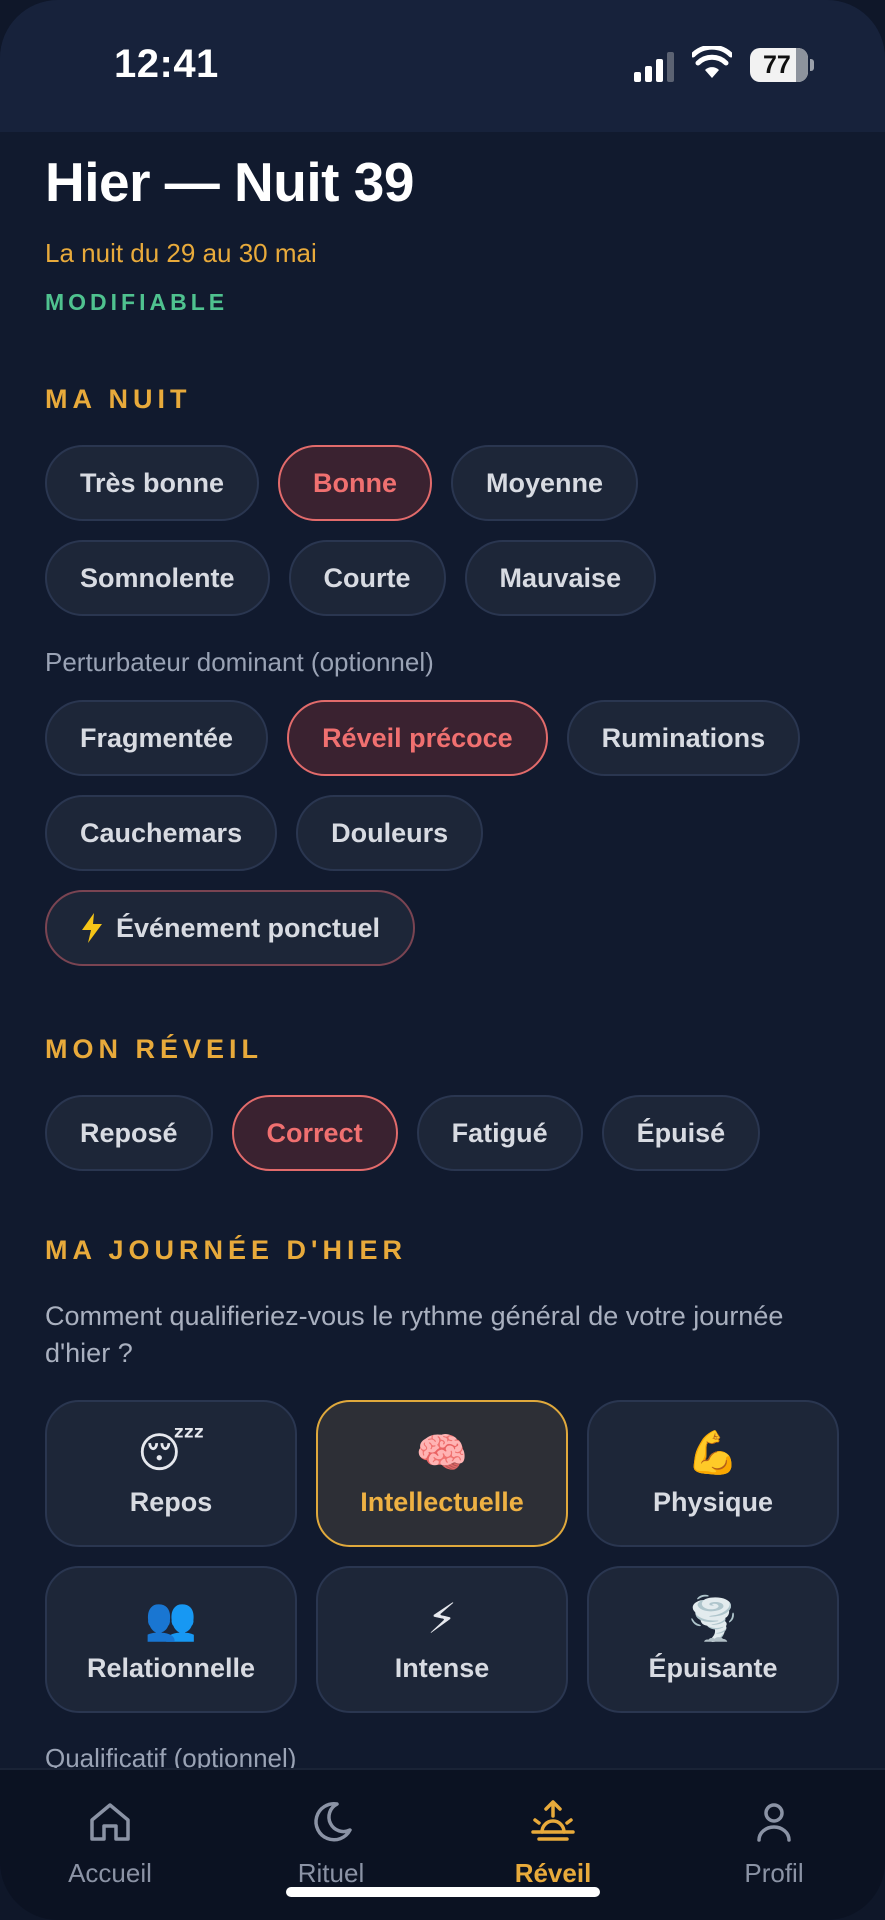 Image resolution: width=885 pixels, height=1920 pixels. Describe the element at coordinates (499, 1133) in the screenshot. I see `wake-option-fatigue: Fatigué` at that location.